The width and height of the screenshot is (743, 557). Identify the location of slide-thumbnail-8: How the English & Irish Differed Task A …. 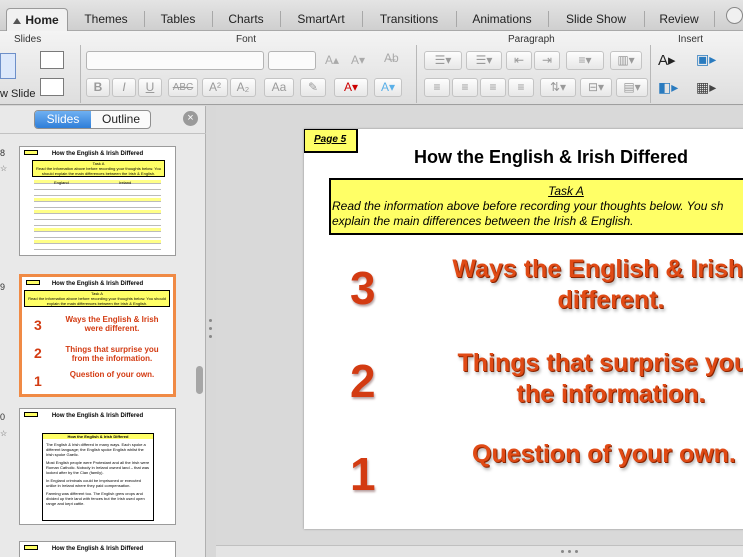
(97, 201).